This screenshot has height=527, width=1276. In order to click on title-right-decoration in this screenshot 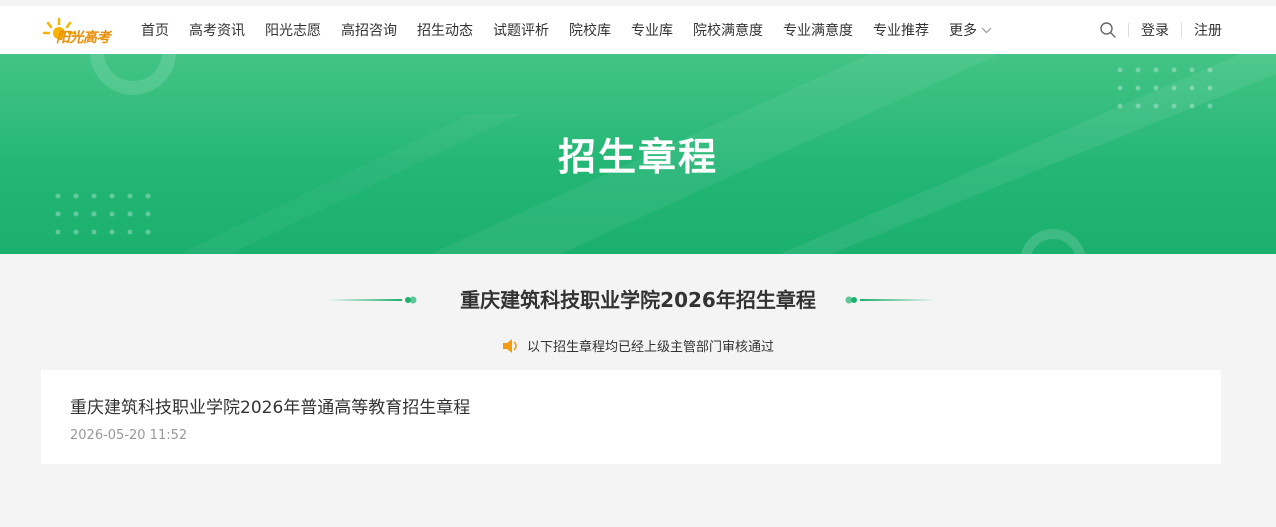, I will do `click(890, 300)`.